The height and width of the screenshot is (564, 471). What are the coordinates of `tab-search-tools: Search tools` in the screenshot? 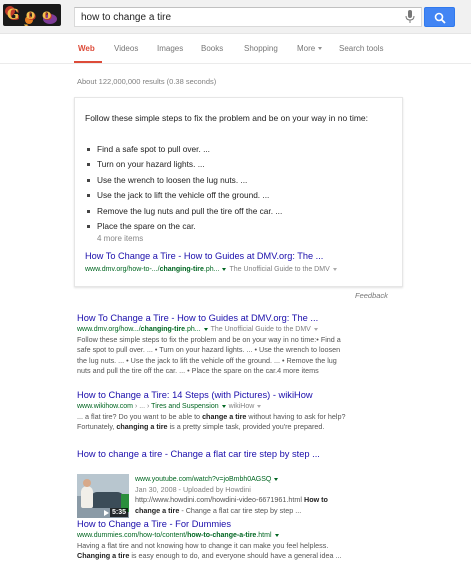 It's located at (361, 48).